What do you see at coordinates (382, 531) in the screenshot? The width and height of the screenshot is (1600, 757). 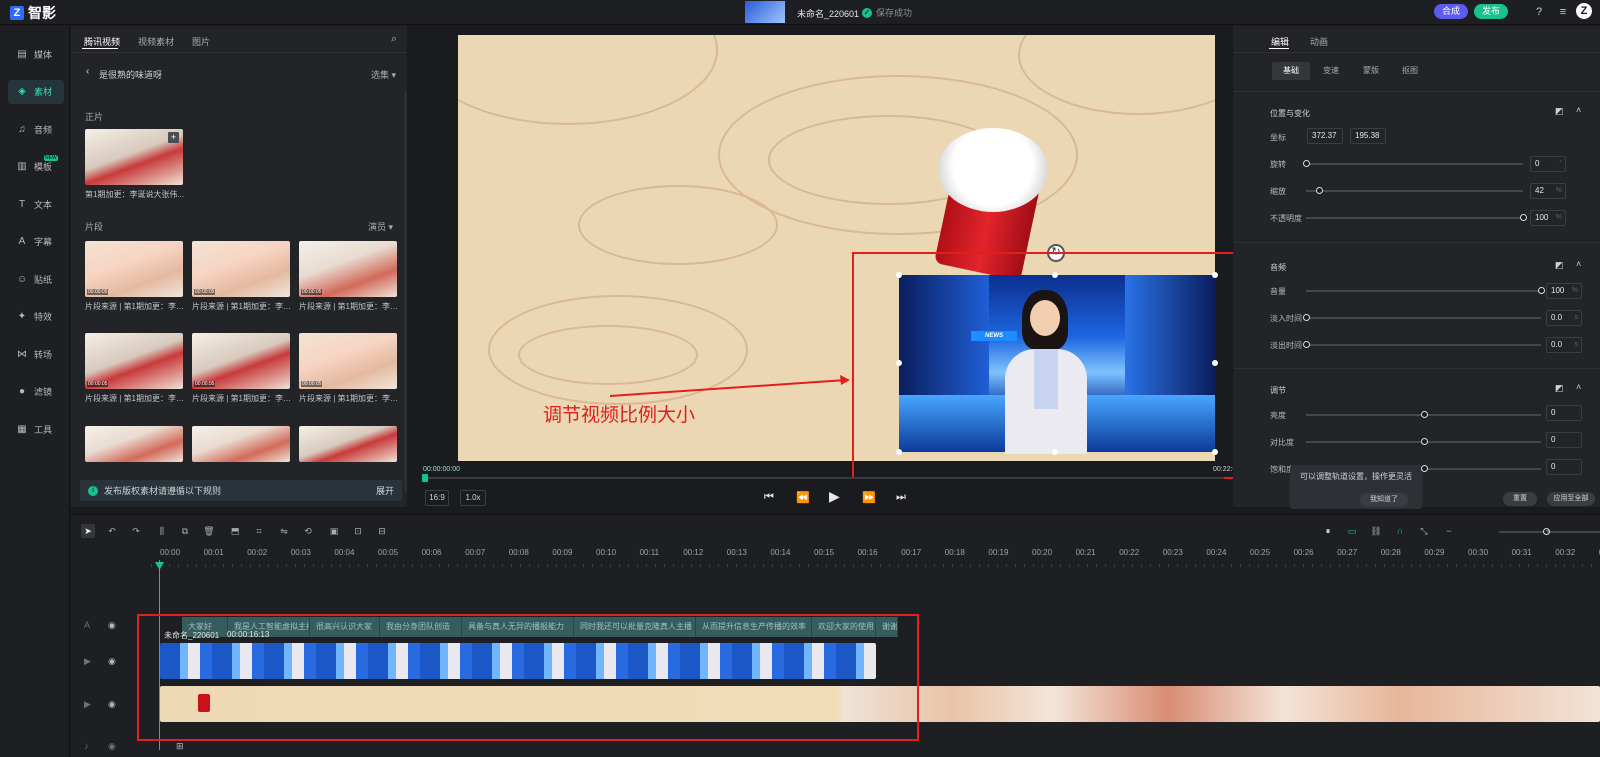 I see `mute-icon: ⊟` at bounding box center [382, 531].